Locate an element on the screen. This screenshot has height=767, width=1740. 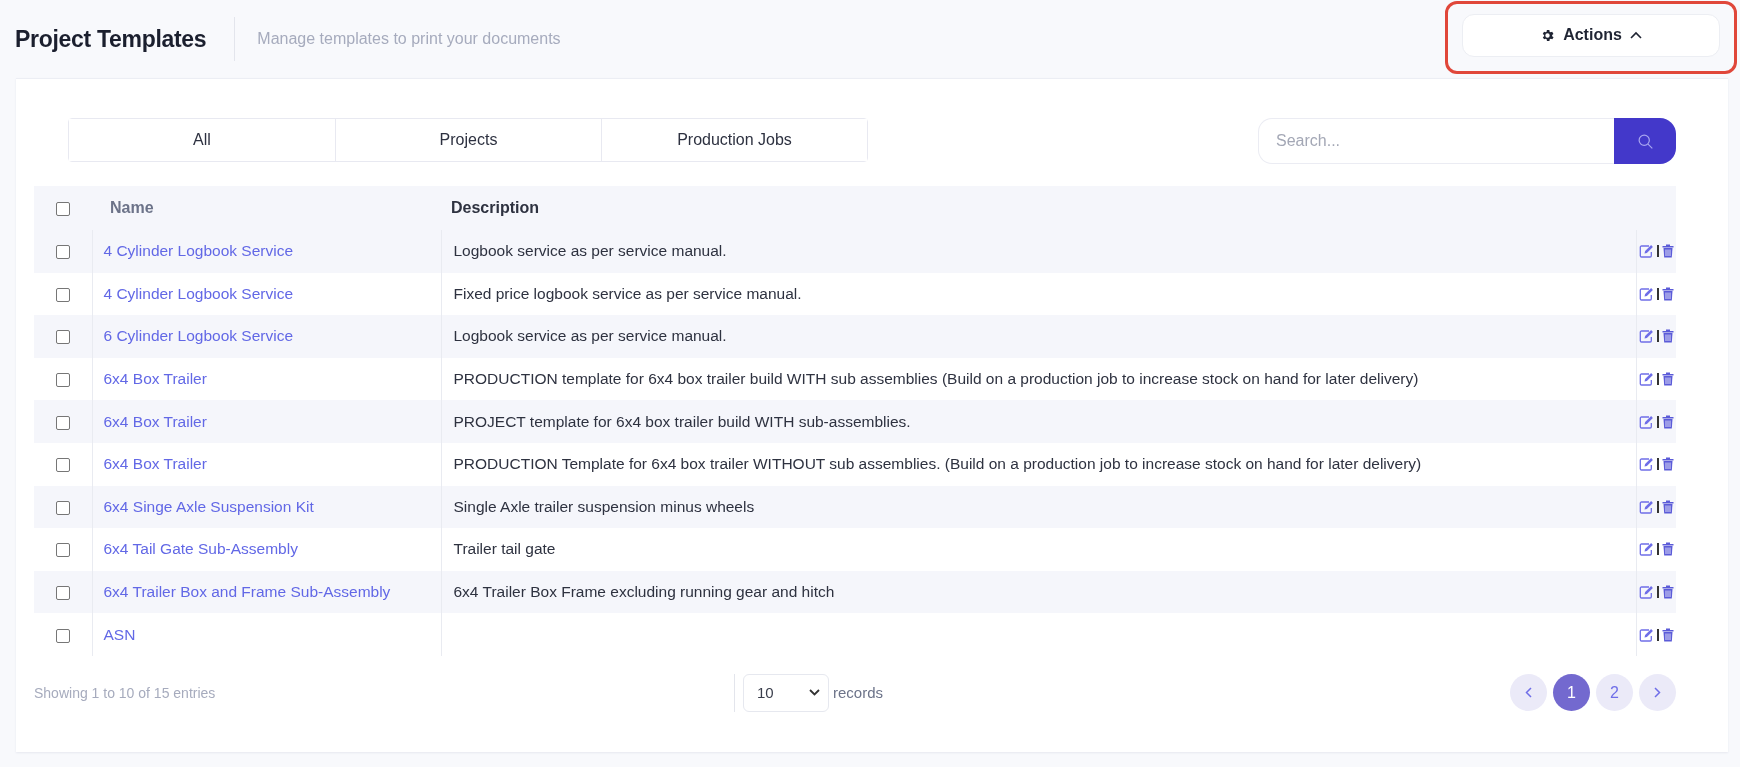
table-cell: Trailer tail gate is located at coordinates (504, 549).